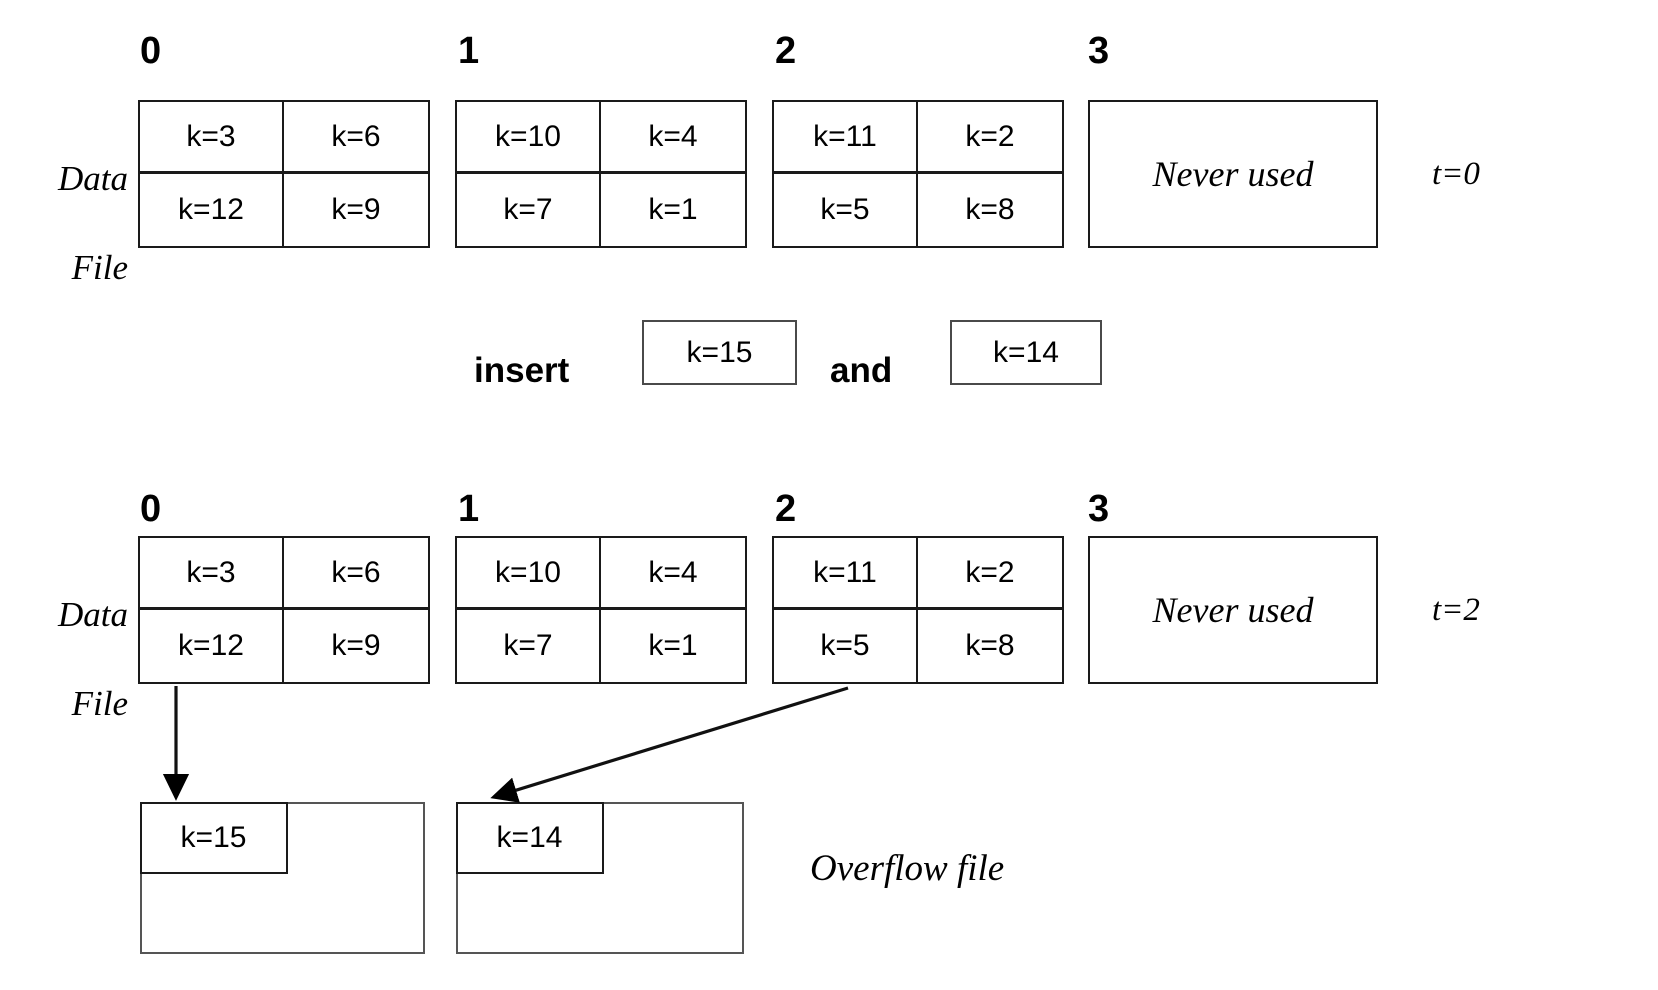  Describe the element at coordinates (69, 660) in the screenshot. I see `data-file-label-bottom: Data File` at that location.